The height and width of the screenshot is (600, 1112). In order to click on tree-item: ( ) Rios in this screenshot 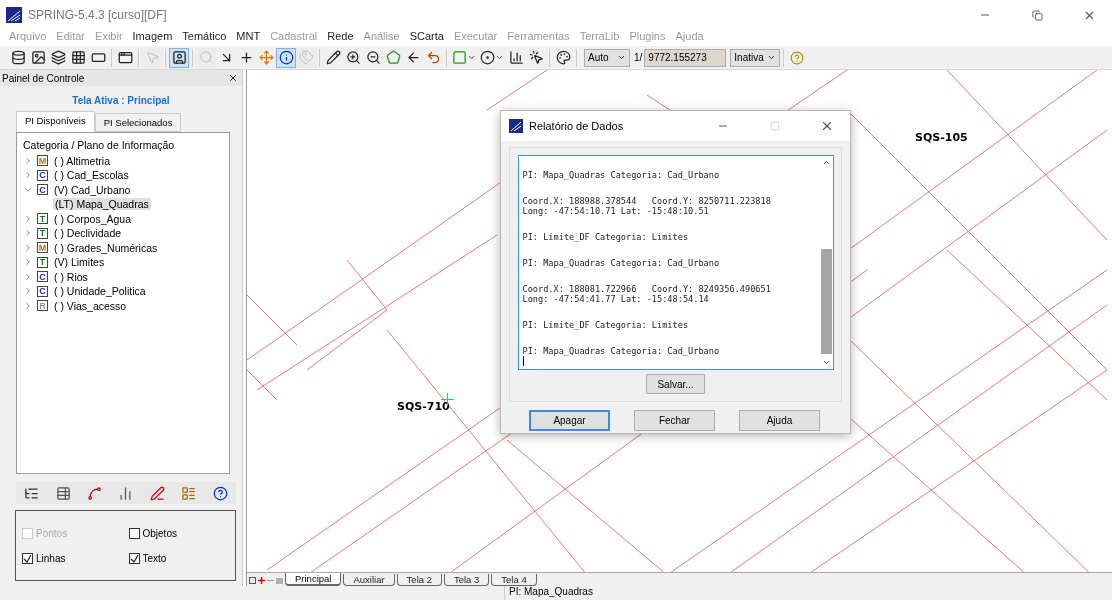, I will do `click(71, 276)`.